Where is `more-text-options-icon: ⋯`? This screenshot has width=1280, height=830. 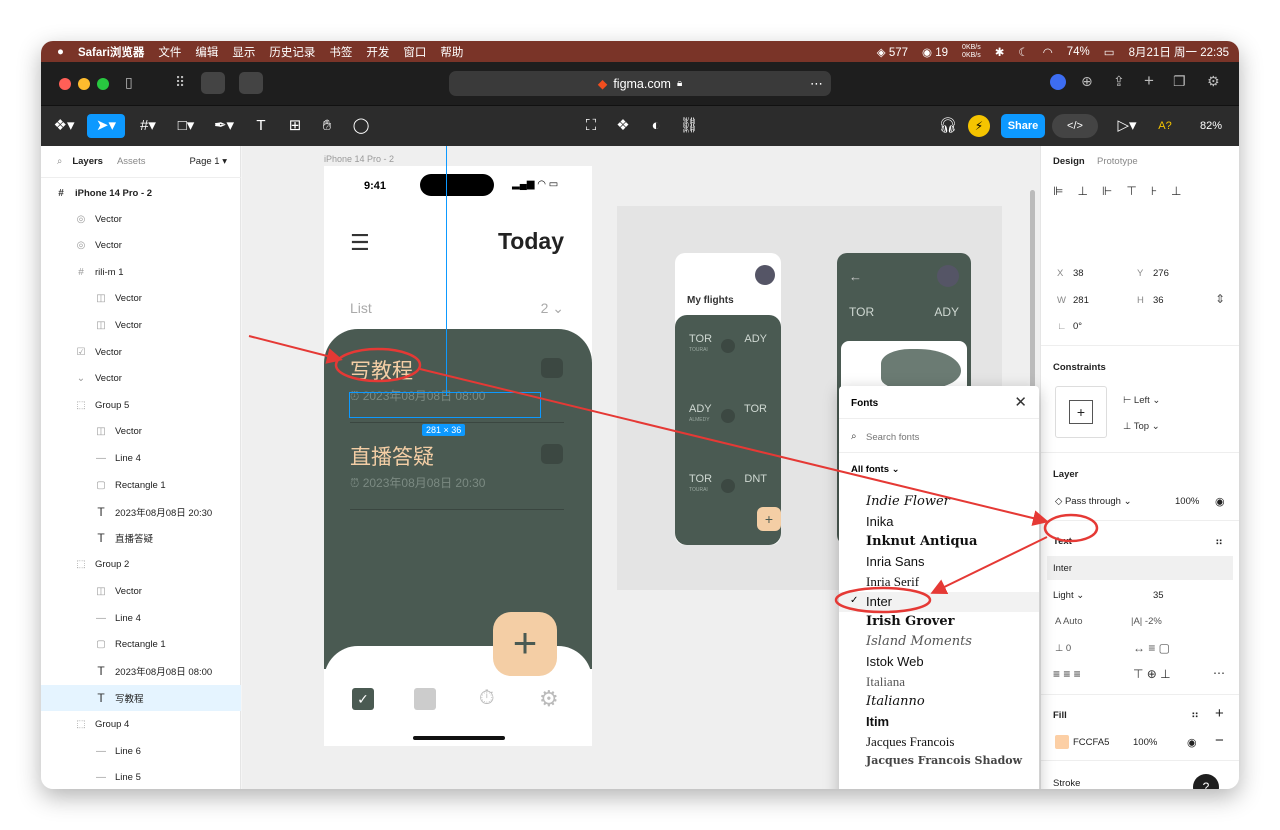 more-text-options-icon: ⋯ is located at coordinates (1219, 673).